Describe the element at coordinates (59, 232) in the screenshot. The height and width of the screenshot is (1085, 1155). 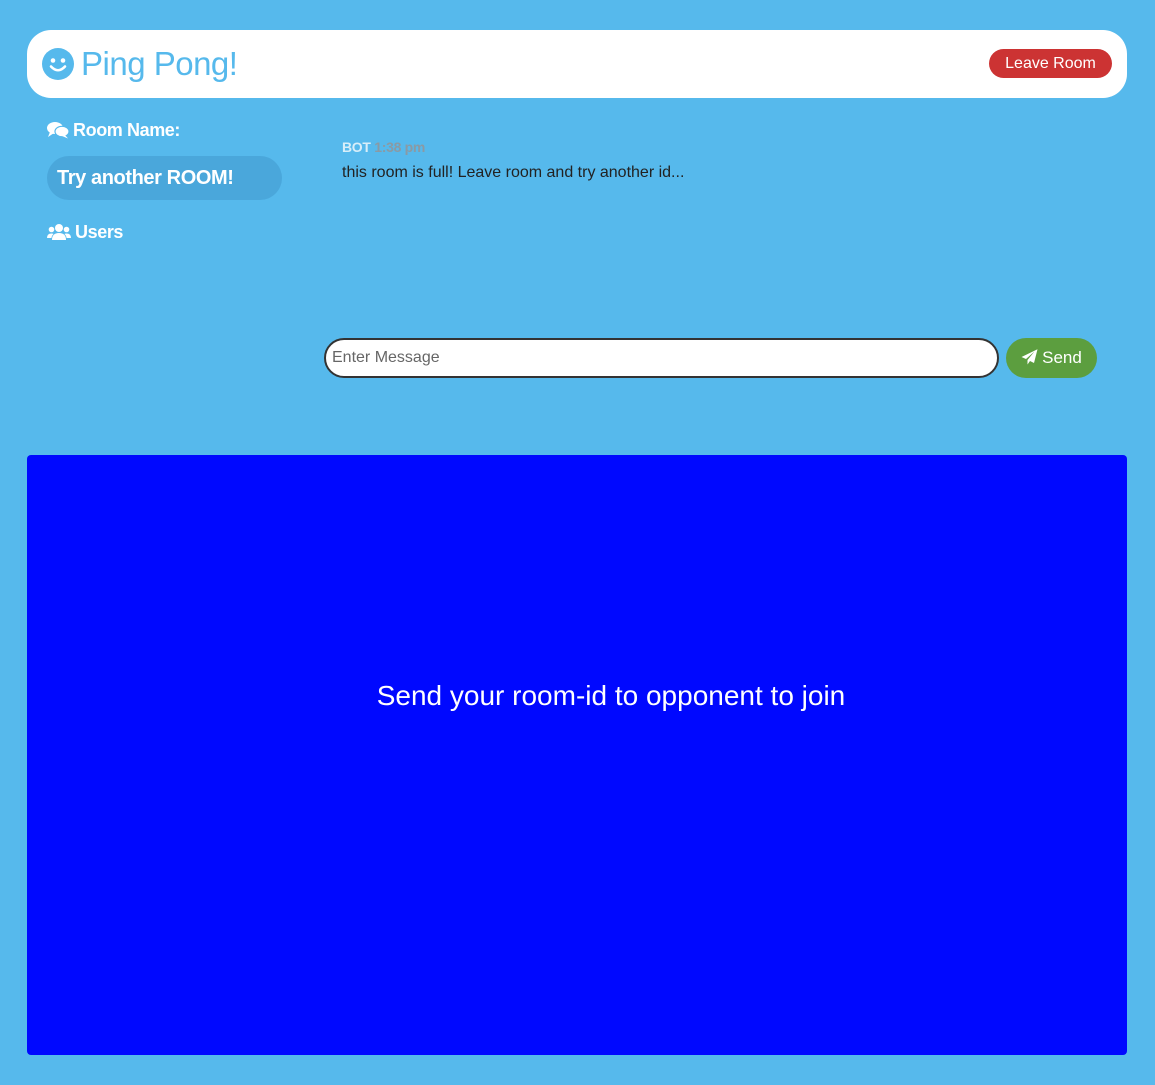
I see `users-icon` at that location.